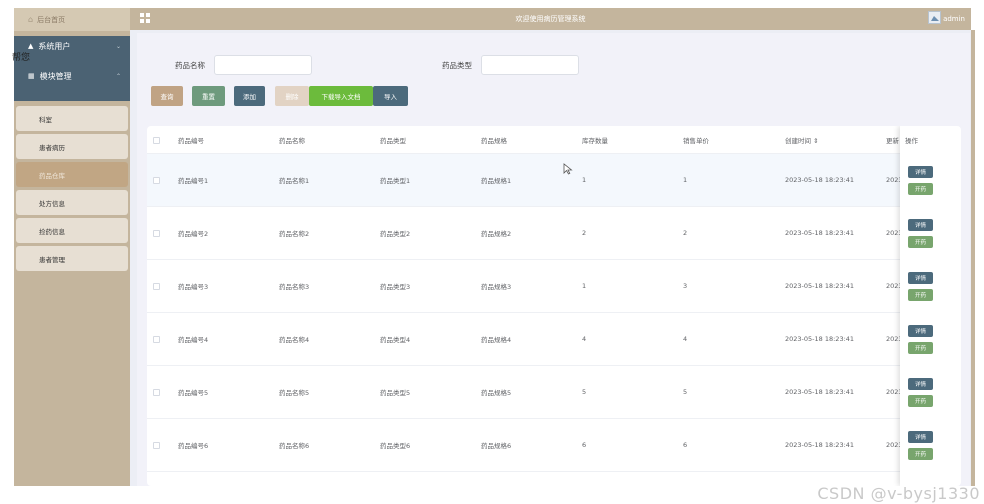 The height and width of the screenshot is (504, 984). I want to click on sidebar-item-label: 科室, so click(45, 119).